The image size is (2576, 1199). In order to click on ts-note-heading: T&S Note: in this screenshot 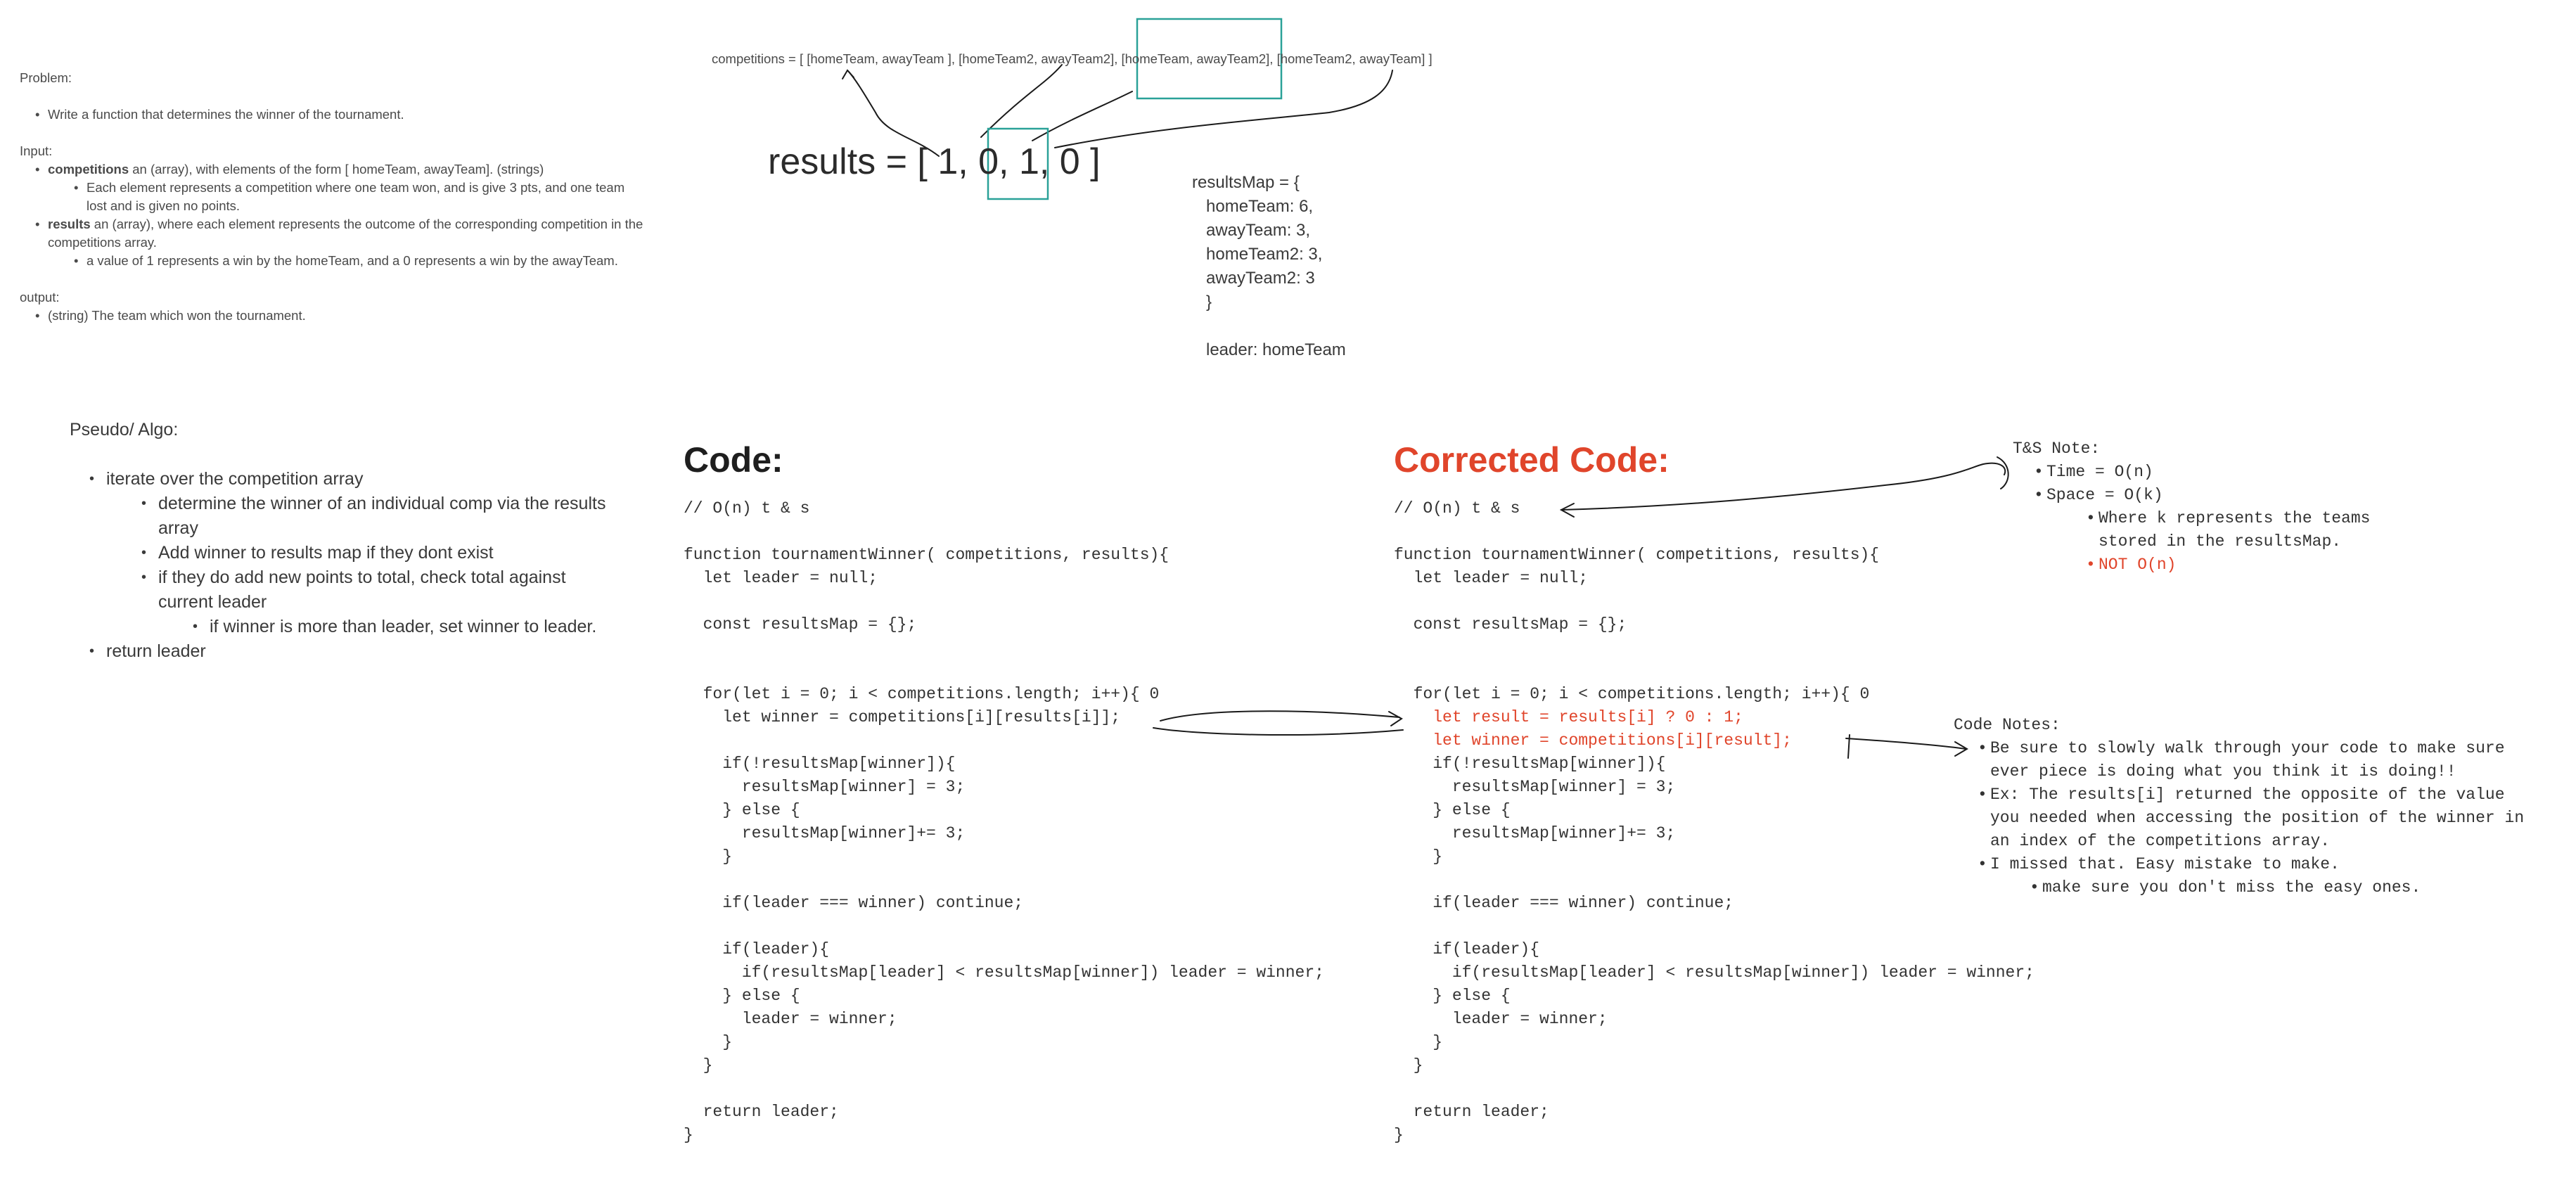, I will do `click(2057, 449)`.